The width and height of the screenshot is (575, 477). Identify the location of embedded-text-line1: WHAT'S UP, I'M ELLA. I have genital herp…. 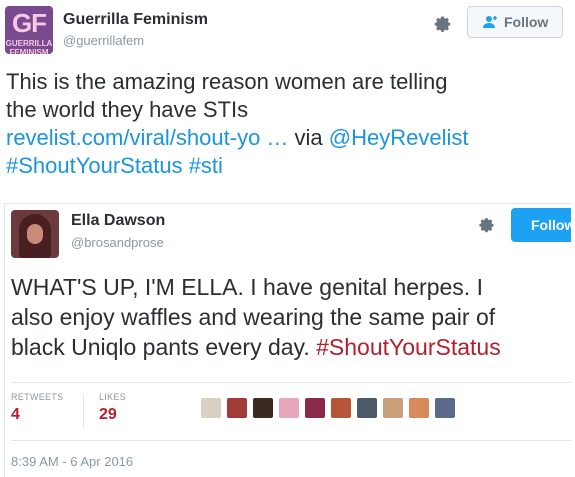
(247, 287).